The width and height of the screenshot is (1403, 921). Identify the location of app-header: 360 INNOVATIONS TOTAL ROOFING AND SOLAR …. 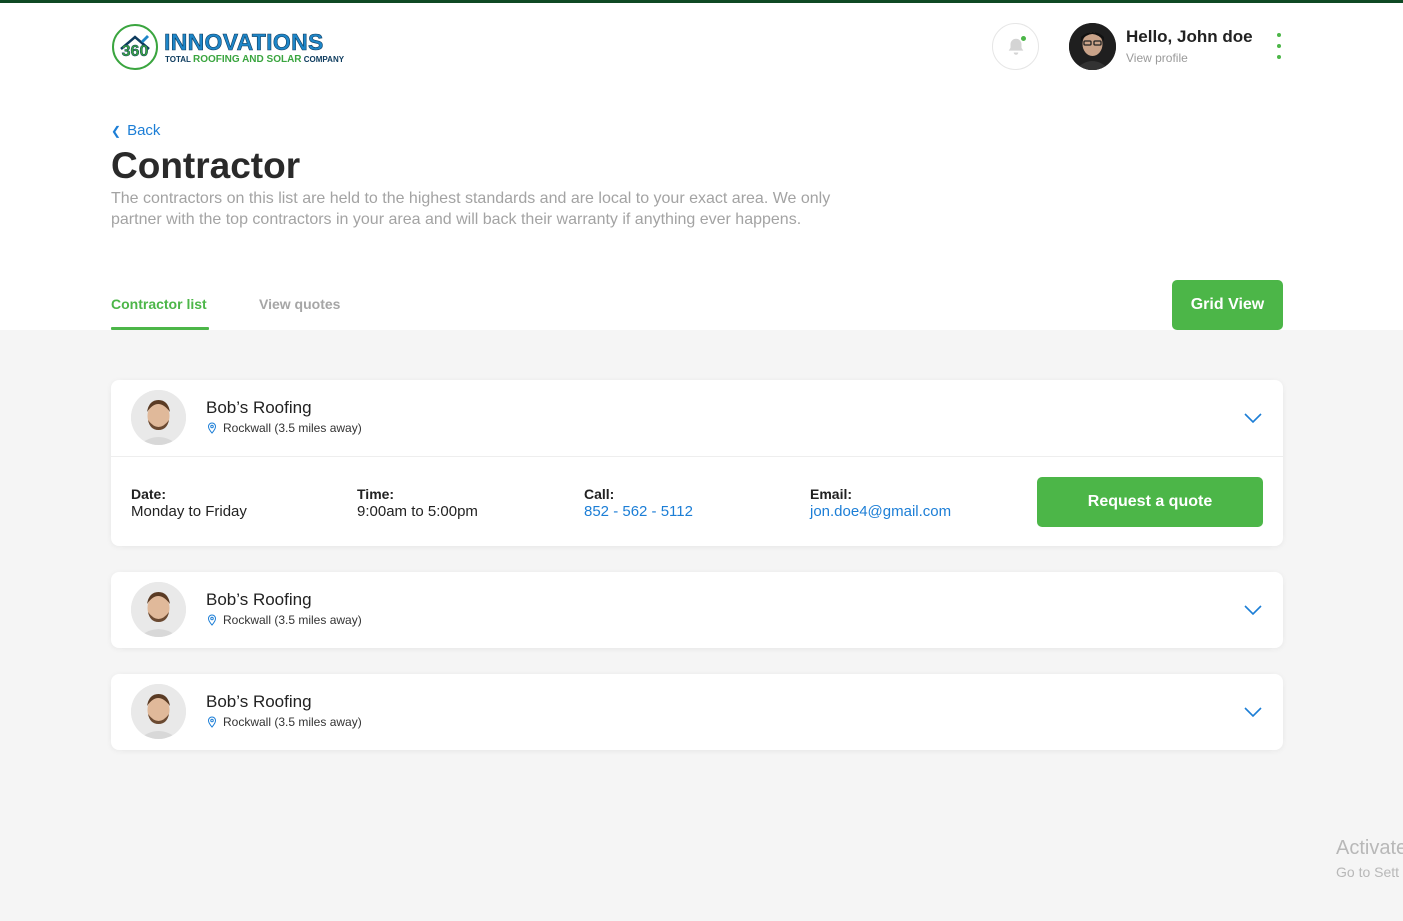
(701, 46).